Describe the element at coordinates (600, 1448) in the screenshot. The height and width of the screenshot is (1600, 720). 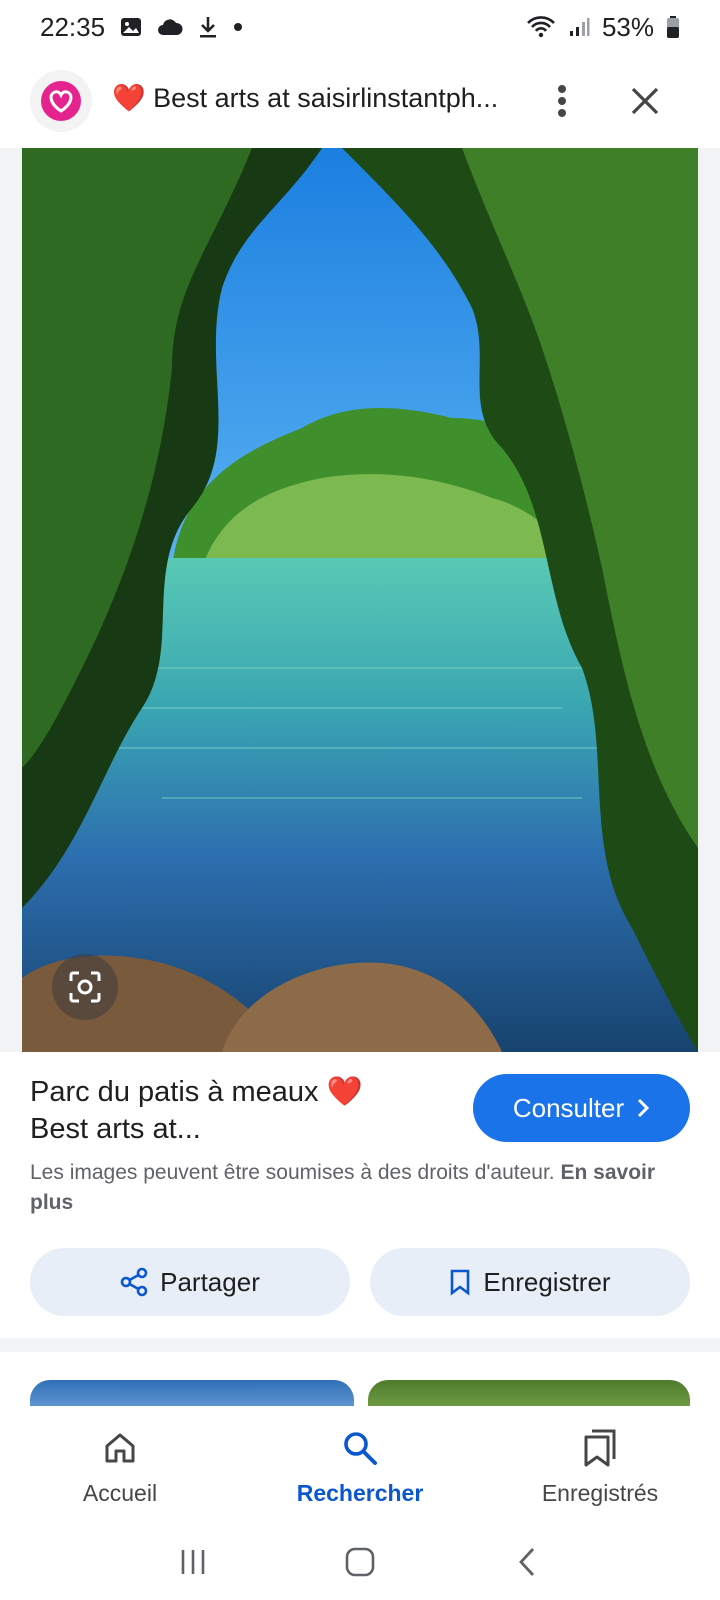
I see `saved-icon` at that location.